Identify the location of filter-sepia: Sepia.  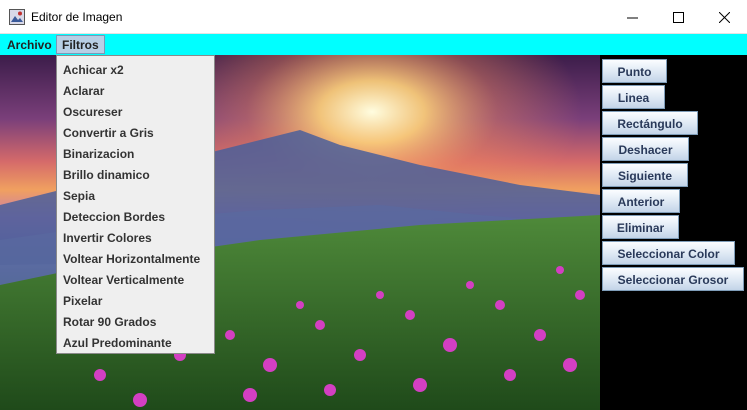
(135, 195).